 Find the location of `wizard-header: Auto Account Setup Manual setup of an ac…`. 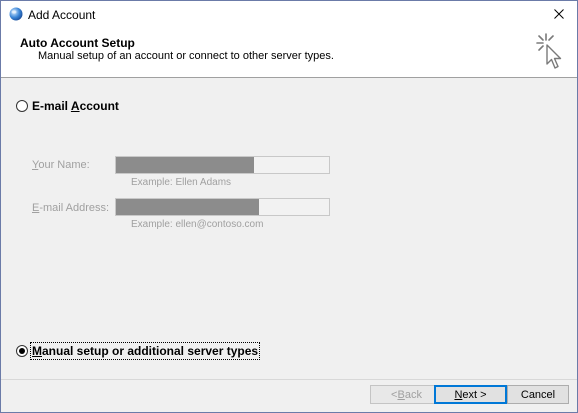

wizard-header: Auto Account Setup Manual setup of an ac… is located at coordinates (289, 52).